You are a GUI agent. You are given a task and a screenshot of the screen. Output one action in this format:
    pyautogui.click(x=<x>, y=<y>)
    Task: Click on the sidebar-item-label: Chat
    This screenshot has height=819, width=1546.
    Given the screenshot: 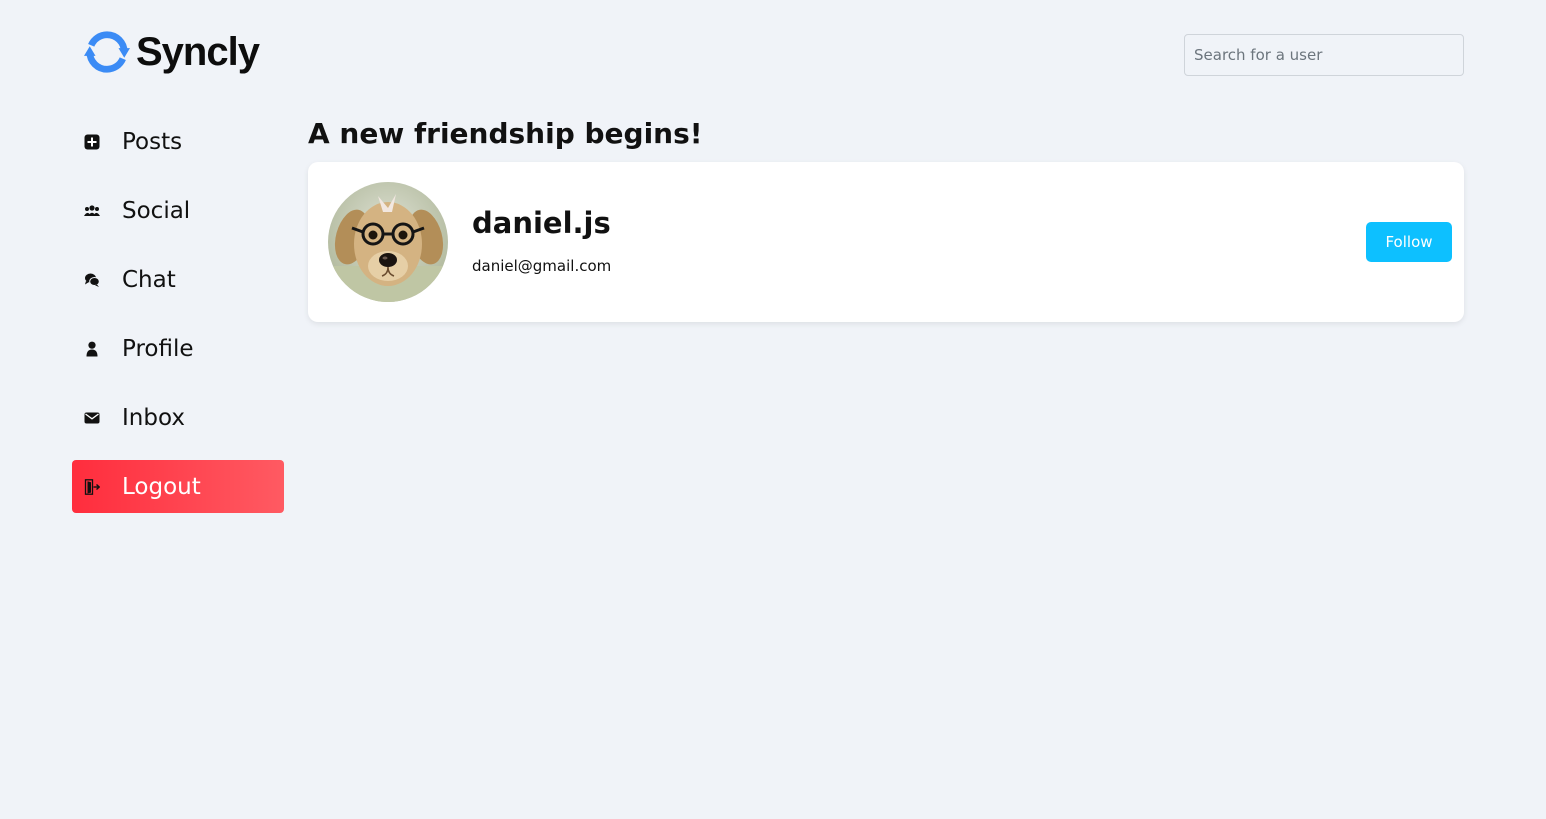 What is the action you would take?
    pyautogui.click(x=149, y=279)
    